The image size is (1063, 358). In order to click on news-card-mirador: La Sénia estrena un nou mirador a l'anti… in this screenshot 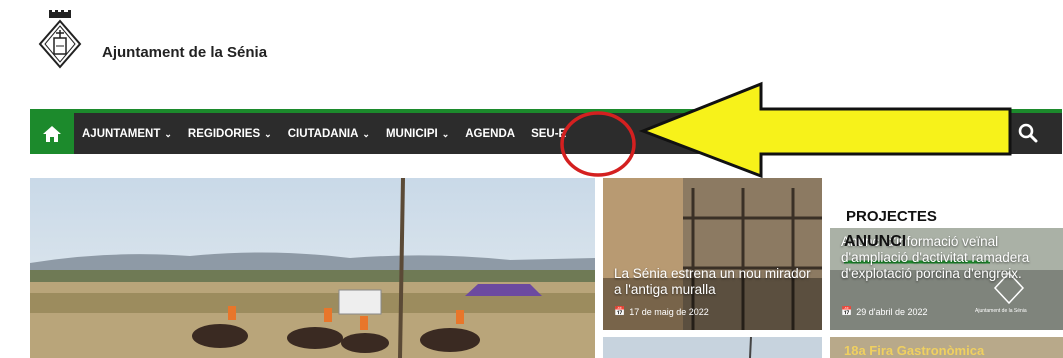, I will do `click(712, 254)`.